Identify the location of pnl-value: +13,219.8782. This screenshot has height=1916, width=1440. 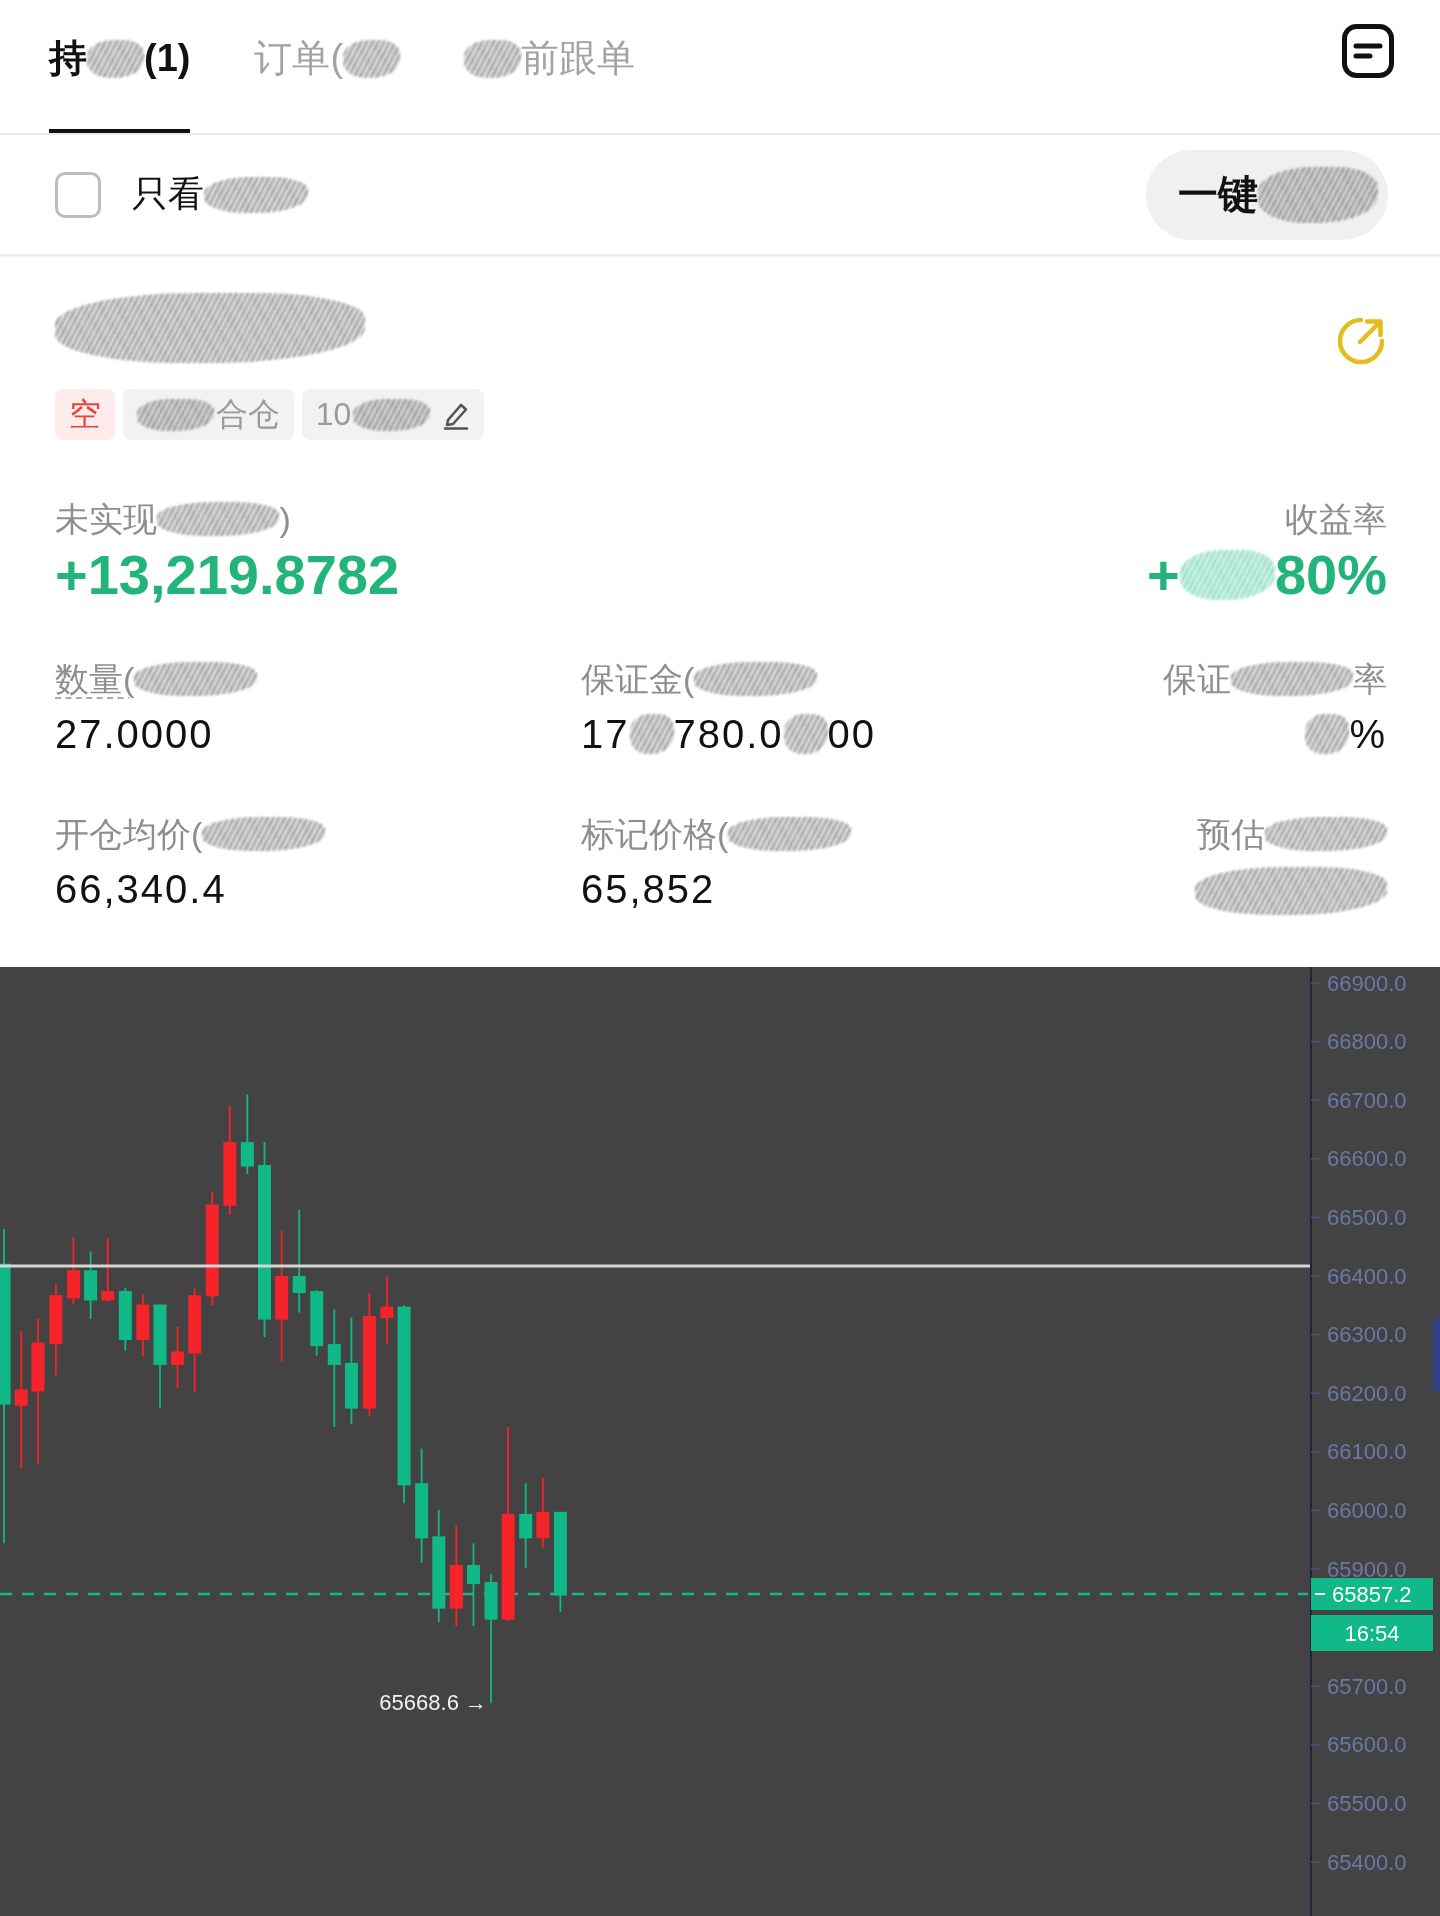
(227, 575).